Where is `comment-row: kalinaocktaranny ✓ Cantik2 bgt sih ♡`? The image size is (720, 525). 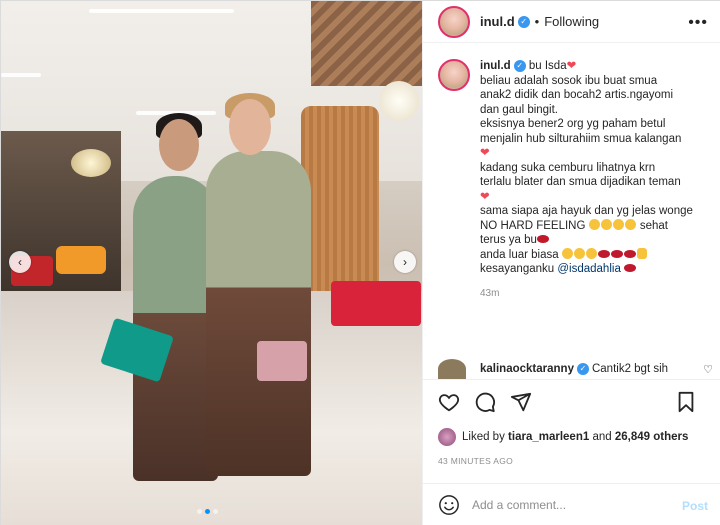 comment-row: kalinaocktaranny ✓ Cantik2 bgt sih ♡ is located at coordinates (575, 369).